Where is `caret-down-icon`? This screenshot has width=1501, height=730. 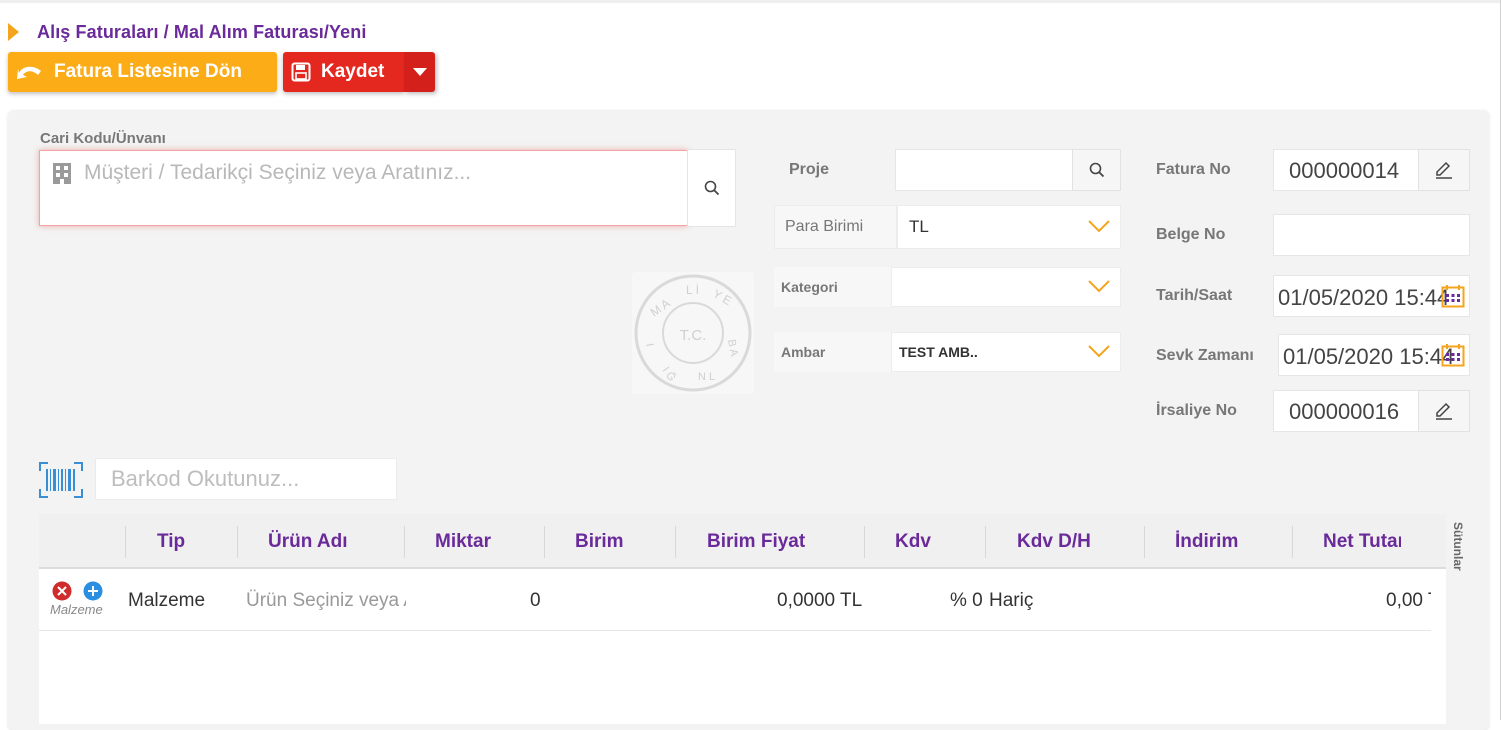
caret-down-icon is located at coordinates (419, 72).